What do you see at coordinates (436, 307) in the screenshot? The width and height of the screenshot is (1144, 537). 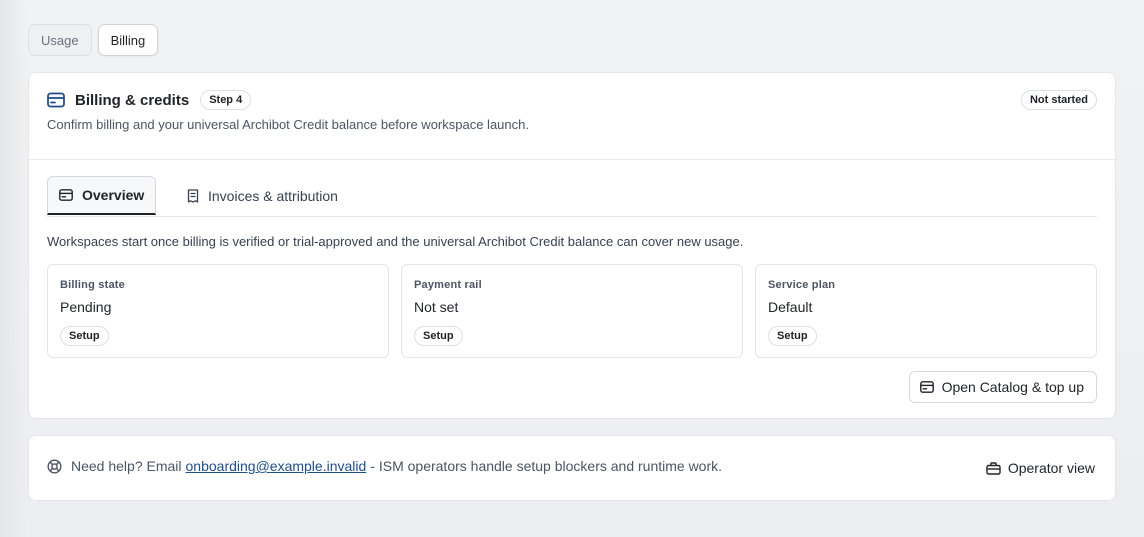 I see `stat-value: Not set` at bounding box center [436, 307].